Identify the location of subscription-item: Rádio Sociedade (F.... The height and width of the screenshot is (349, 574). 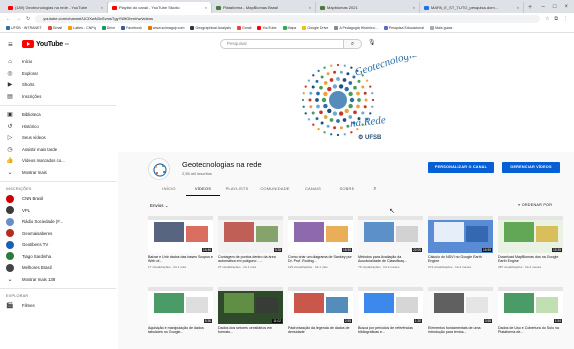
(62, 222).